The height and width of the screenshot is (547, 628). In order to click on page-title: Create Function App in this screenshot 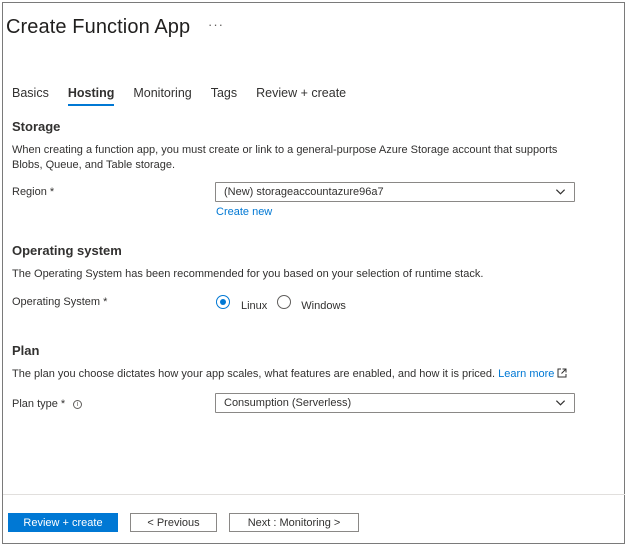, I will do `click(98, 27)`.